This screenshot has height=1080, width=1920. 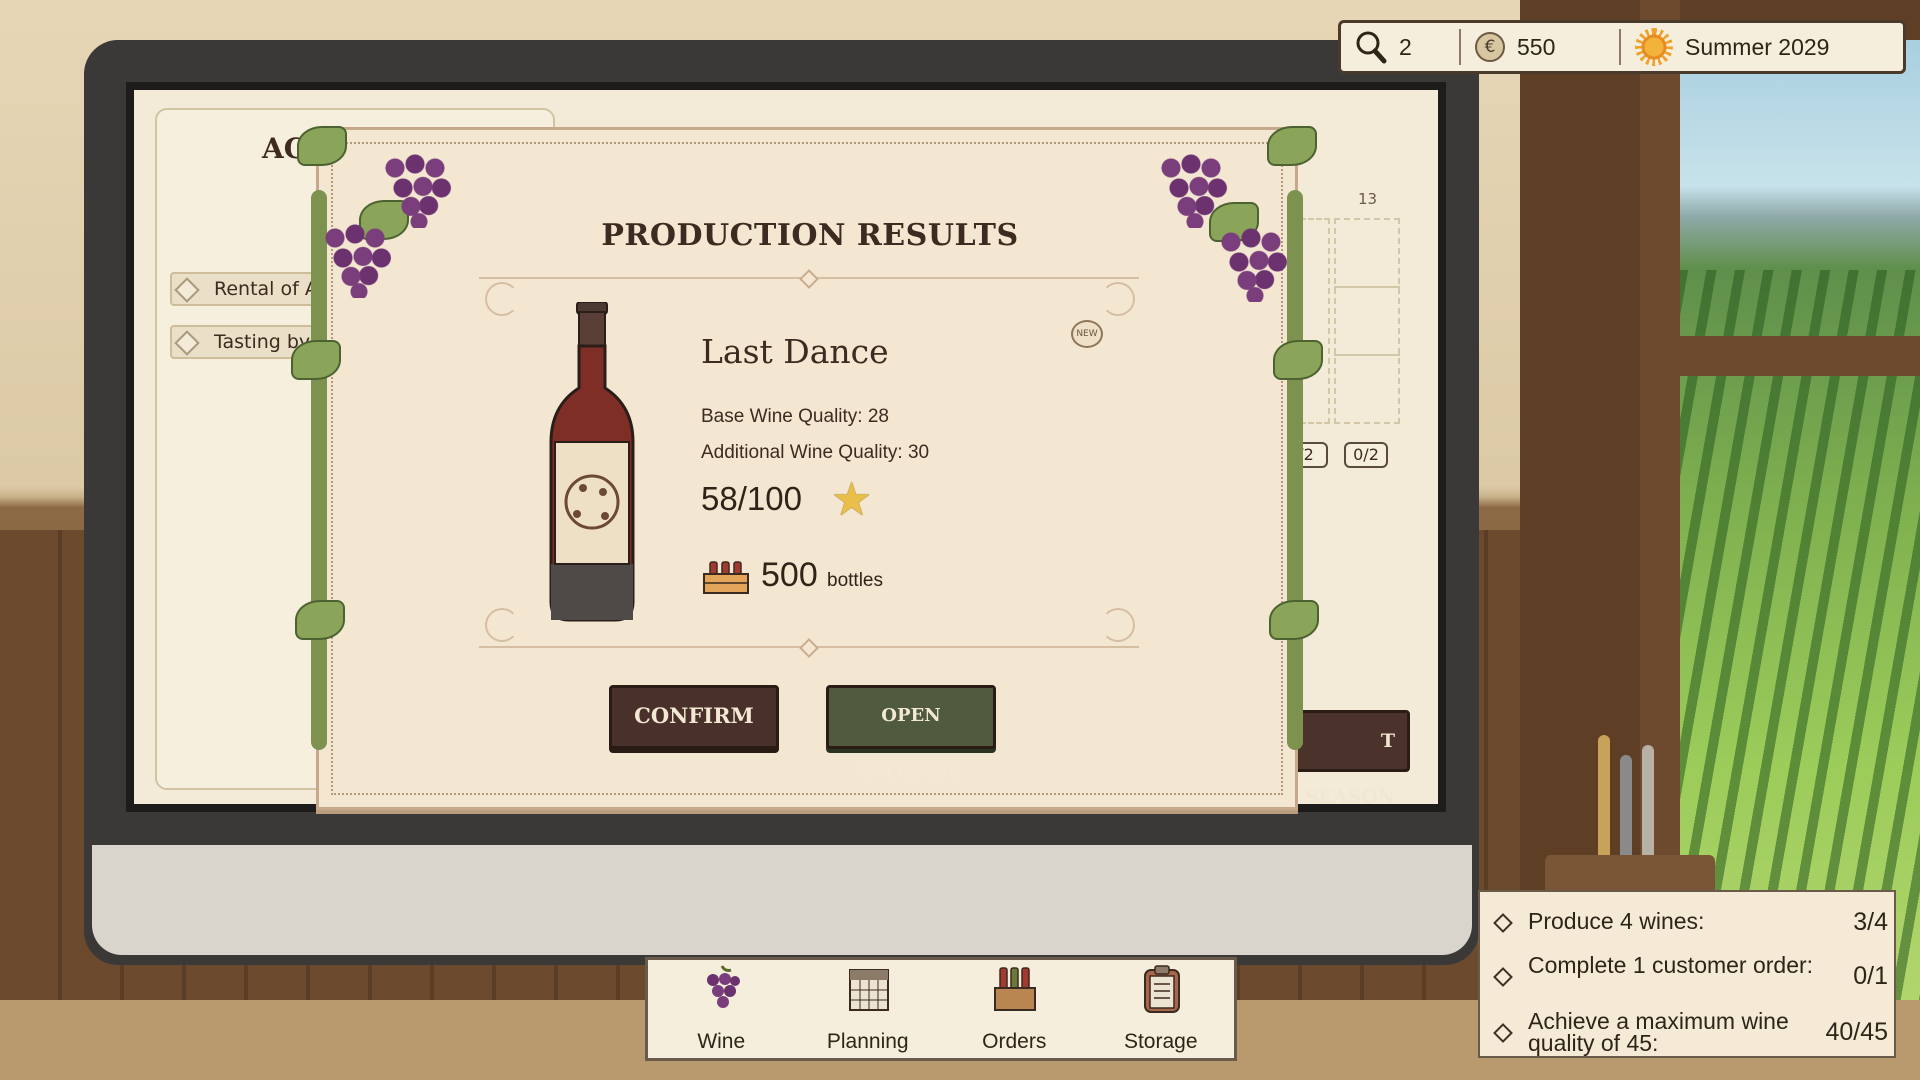 I want to click on objective-item: Complete 1 customer order: 0/1, so click(x=1690, y=976).